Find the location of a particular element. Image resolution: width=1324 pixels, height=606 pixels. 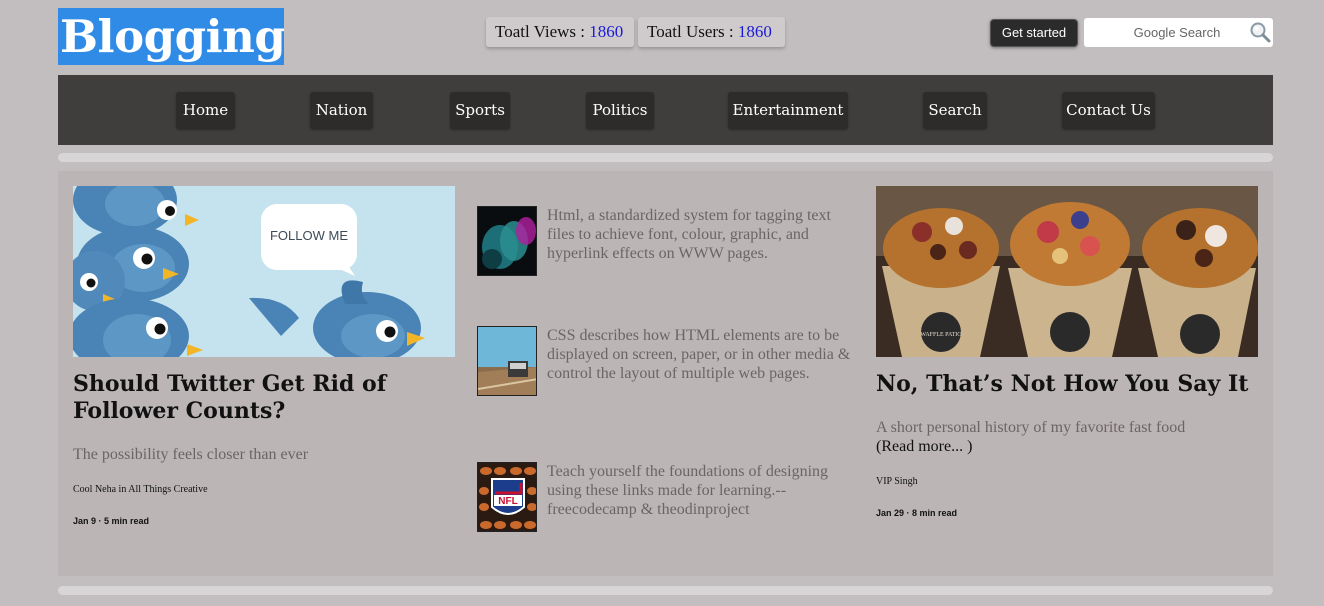

total-users-badge: Toatl Users : 1860 is located at coordinates (711, 32).